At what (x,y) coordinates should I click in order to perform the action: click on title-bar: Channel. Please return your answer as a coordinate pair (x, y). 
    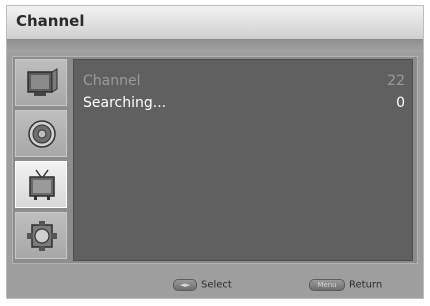
    Looking at the image, I should click on (215, 23).